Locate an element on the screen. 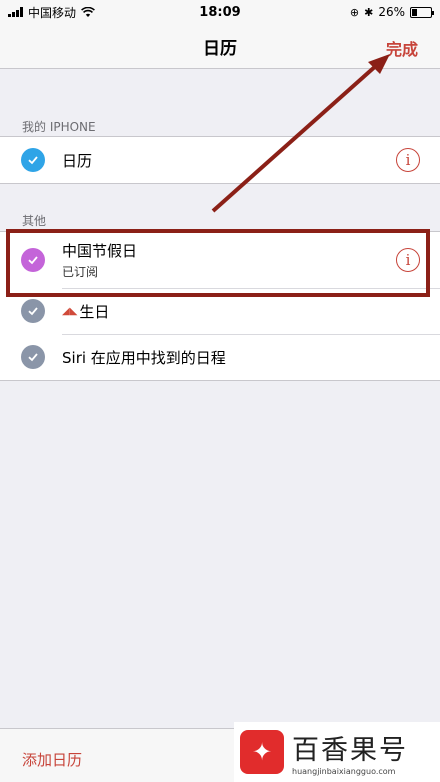  carrier-label: 中国移动 is located at coordinates (52, 12).